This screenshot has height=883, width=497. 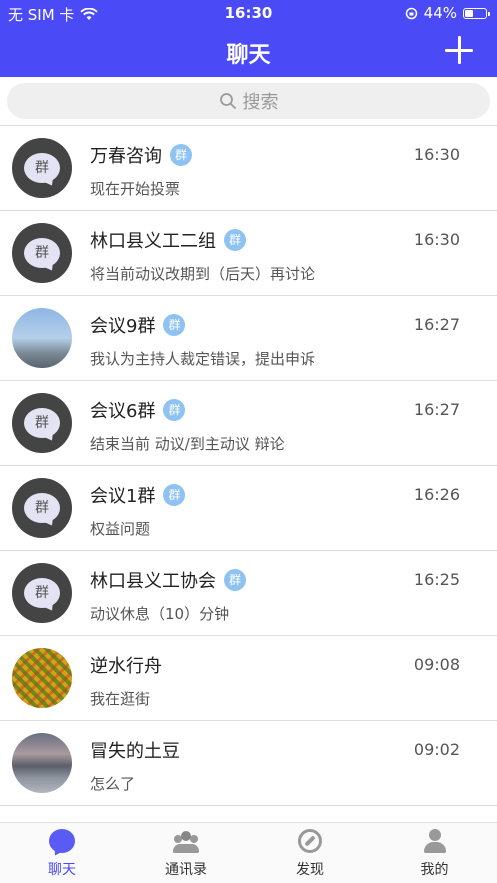 I want to click on chat-last-message: 我在逛街, so click(x=120, y=699).